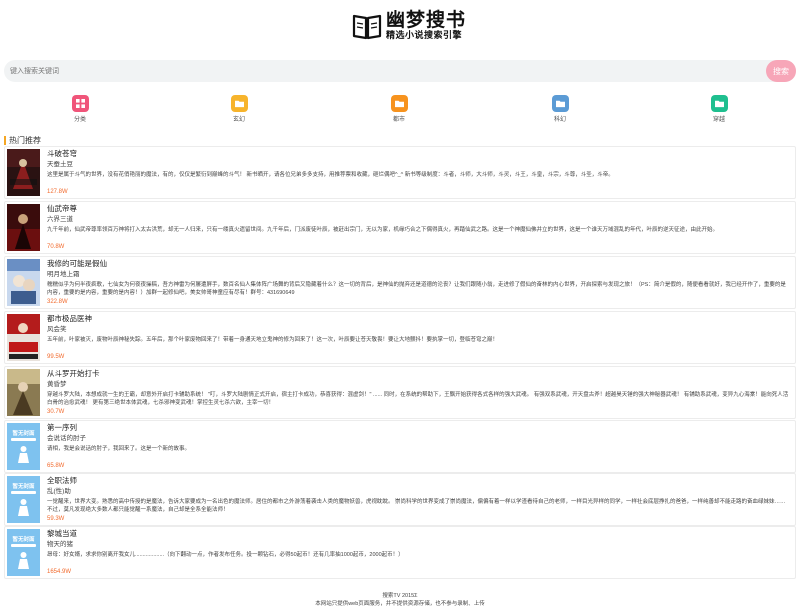 The image size is (800, 615). What do you see at coordinates (56, 466) in the screenshot?
I see `book-read-count: 65.8W` at bounding box center [56, 466].